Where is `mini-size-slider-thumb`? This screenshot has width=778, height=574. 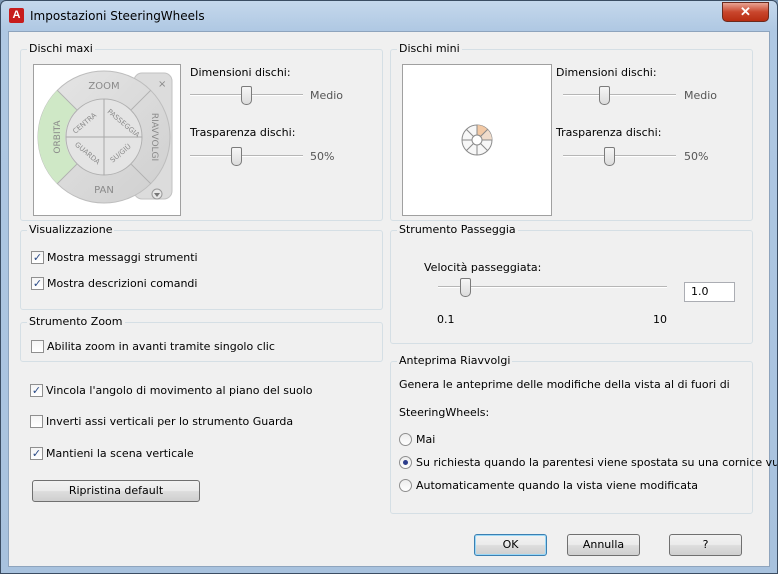 mini-size-slider-thumb is located at coordinates (604, 95).